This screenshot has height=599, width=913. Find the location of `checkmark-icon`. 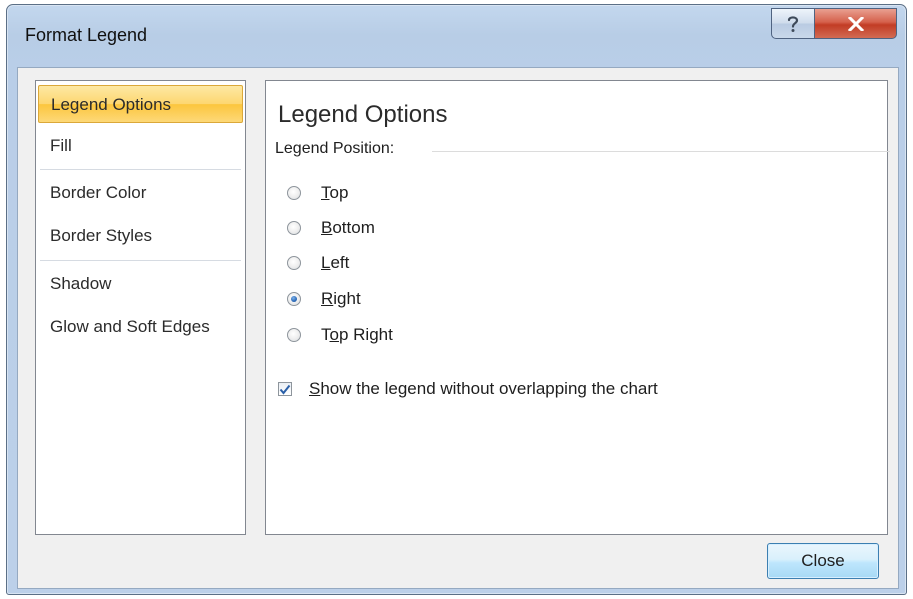

checkmark-icon is located at coordinates (285, 389).